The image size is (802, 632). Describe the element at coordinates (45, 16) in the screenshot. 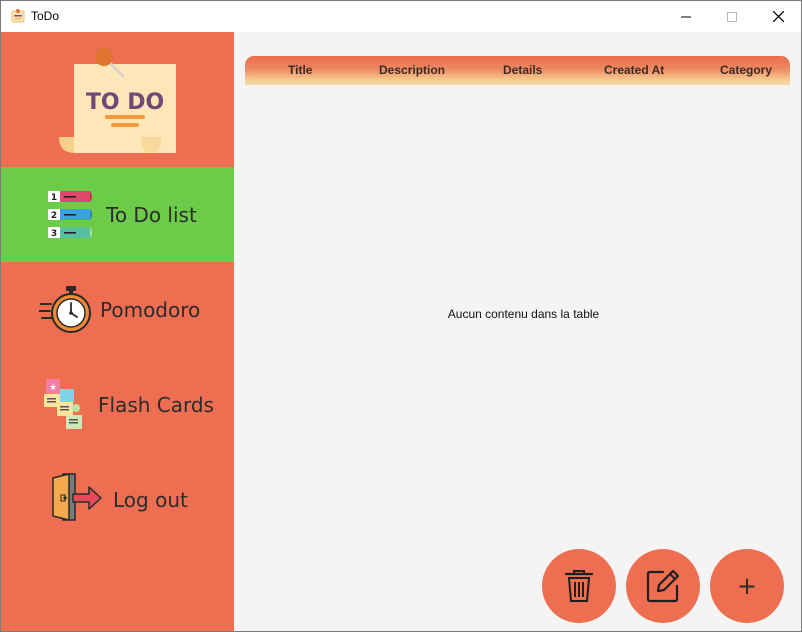

I see `window-title: ToDo` at that location.